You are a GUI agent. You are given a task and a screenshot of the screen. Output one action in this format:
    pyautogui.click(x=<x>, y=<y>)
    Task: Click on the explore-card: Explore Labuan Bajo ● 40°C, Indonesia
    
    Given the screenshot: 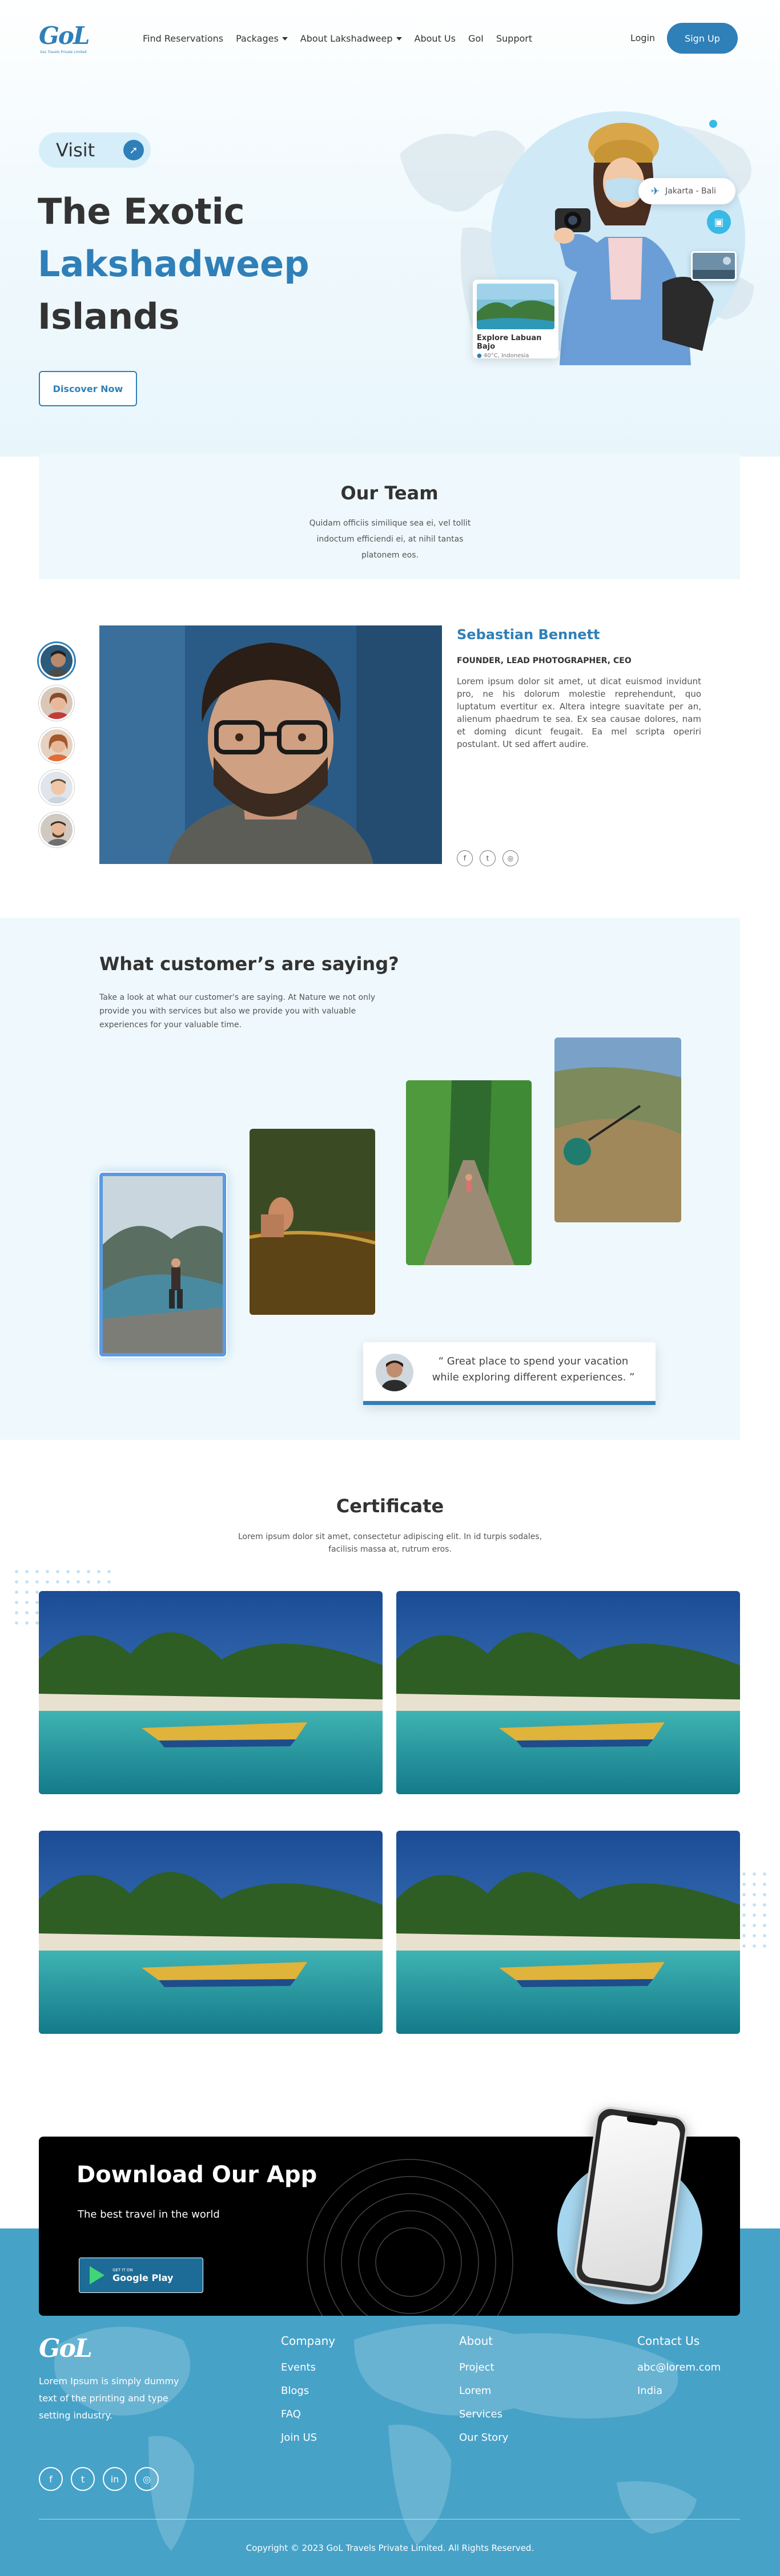 What is the action you would take?
    pyautogui.click(x=515, y=319)
    